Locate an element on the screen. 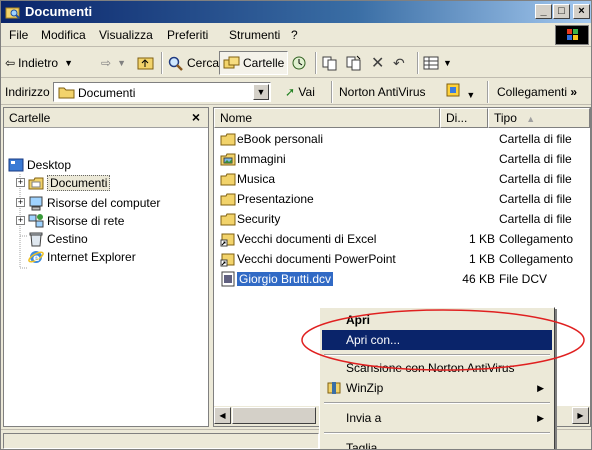 Image resolution: width=592 pixels, height=450 pixels. close-button: × is located at coordinates (581, 11).